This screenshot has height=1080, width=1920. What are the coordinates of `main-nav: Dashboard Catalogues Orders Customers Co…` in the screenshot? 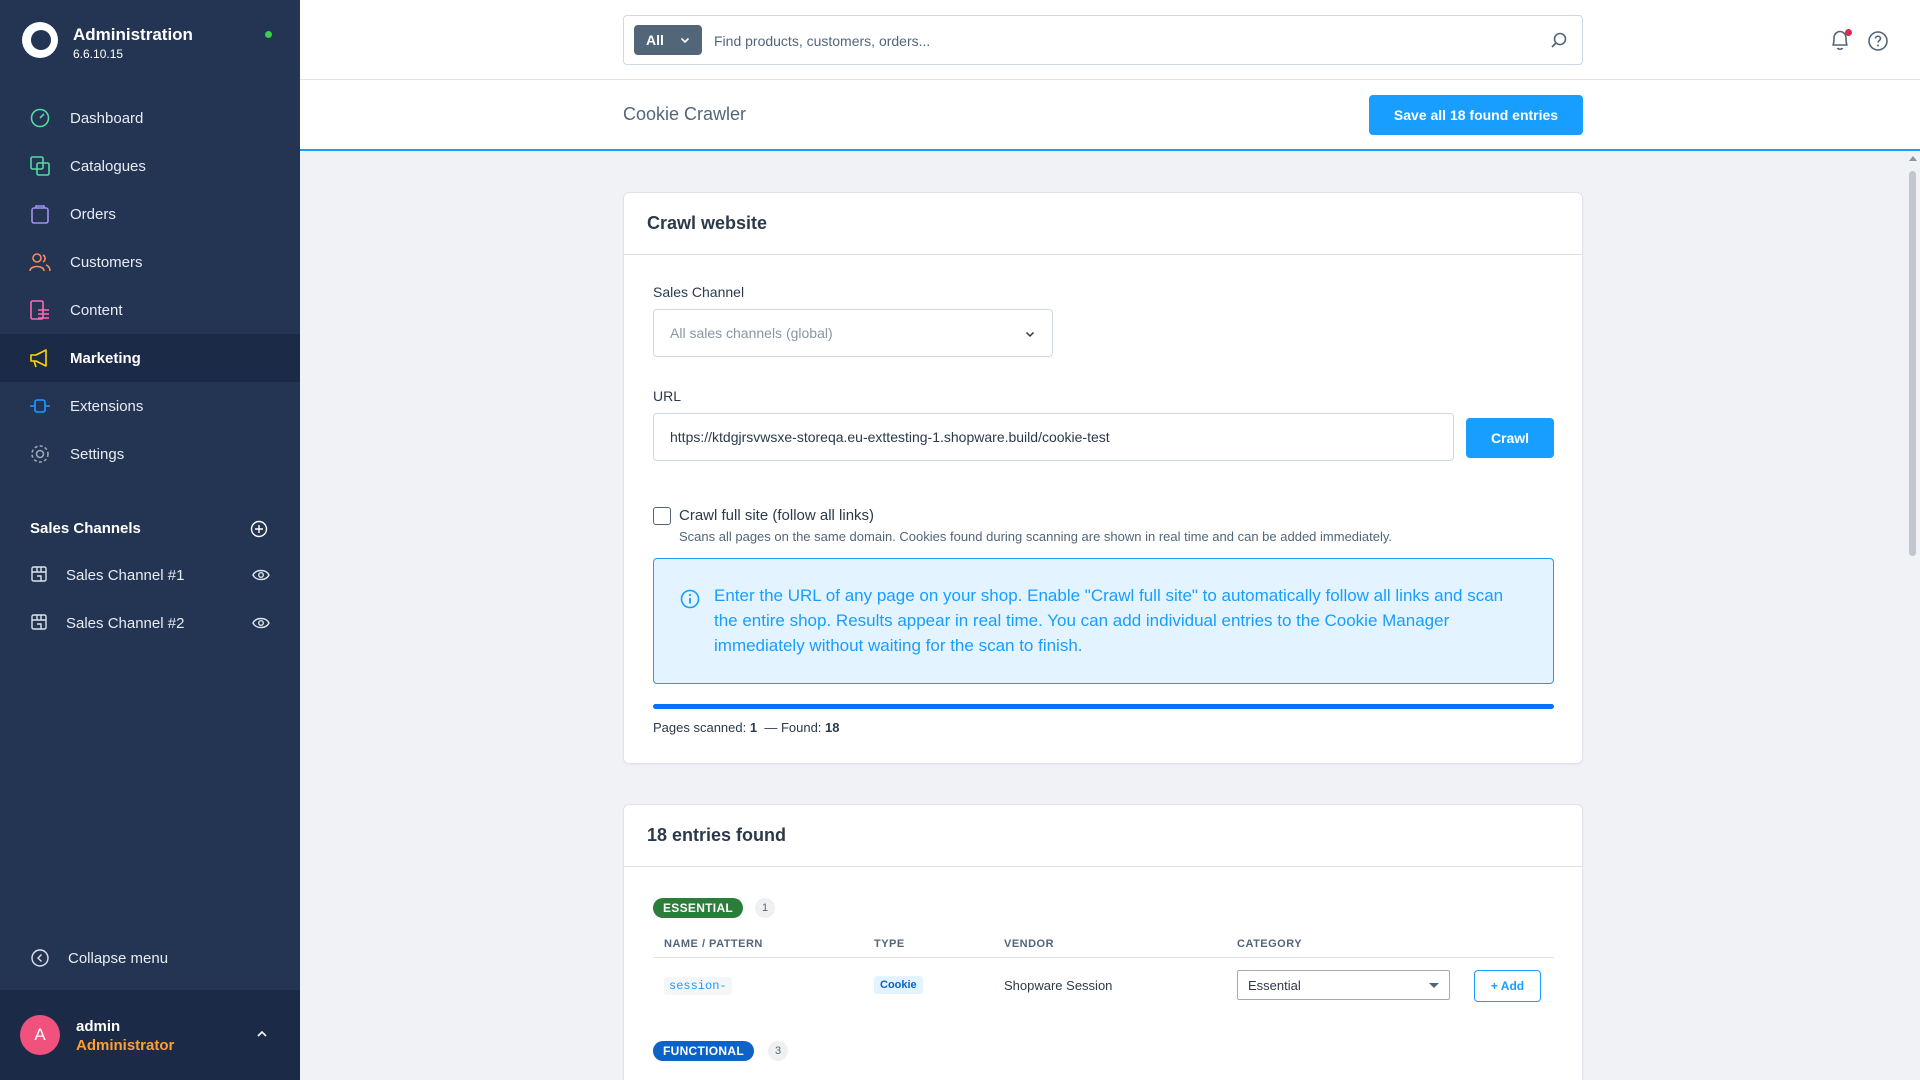 It's located at (150, 286).